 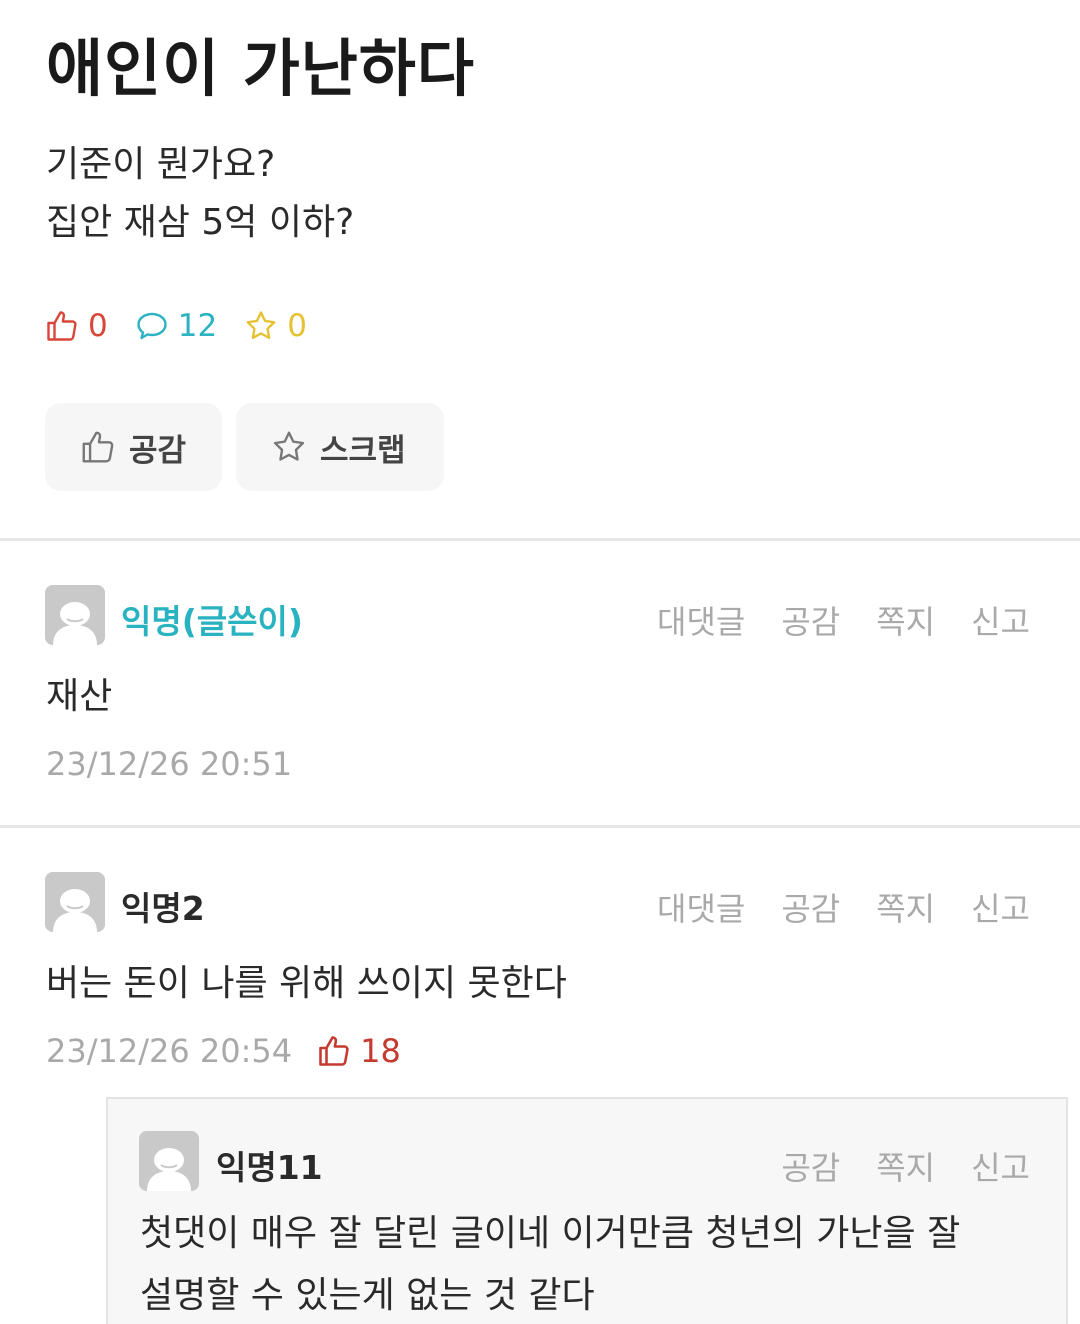 I want to click on comment-like-count: 18, so click(x=358, y=1051).